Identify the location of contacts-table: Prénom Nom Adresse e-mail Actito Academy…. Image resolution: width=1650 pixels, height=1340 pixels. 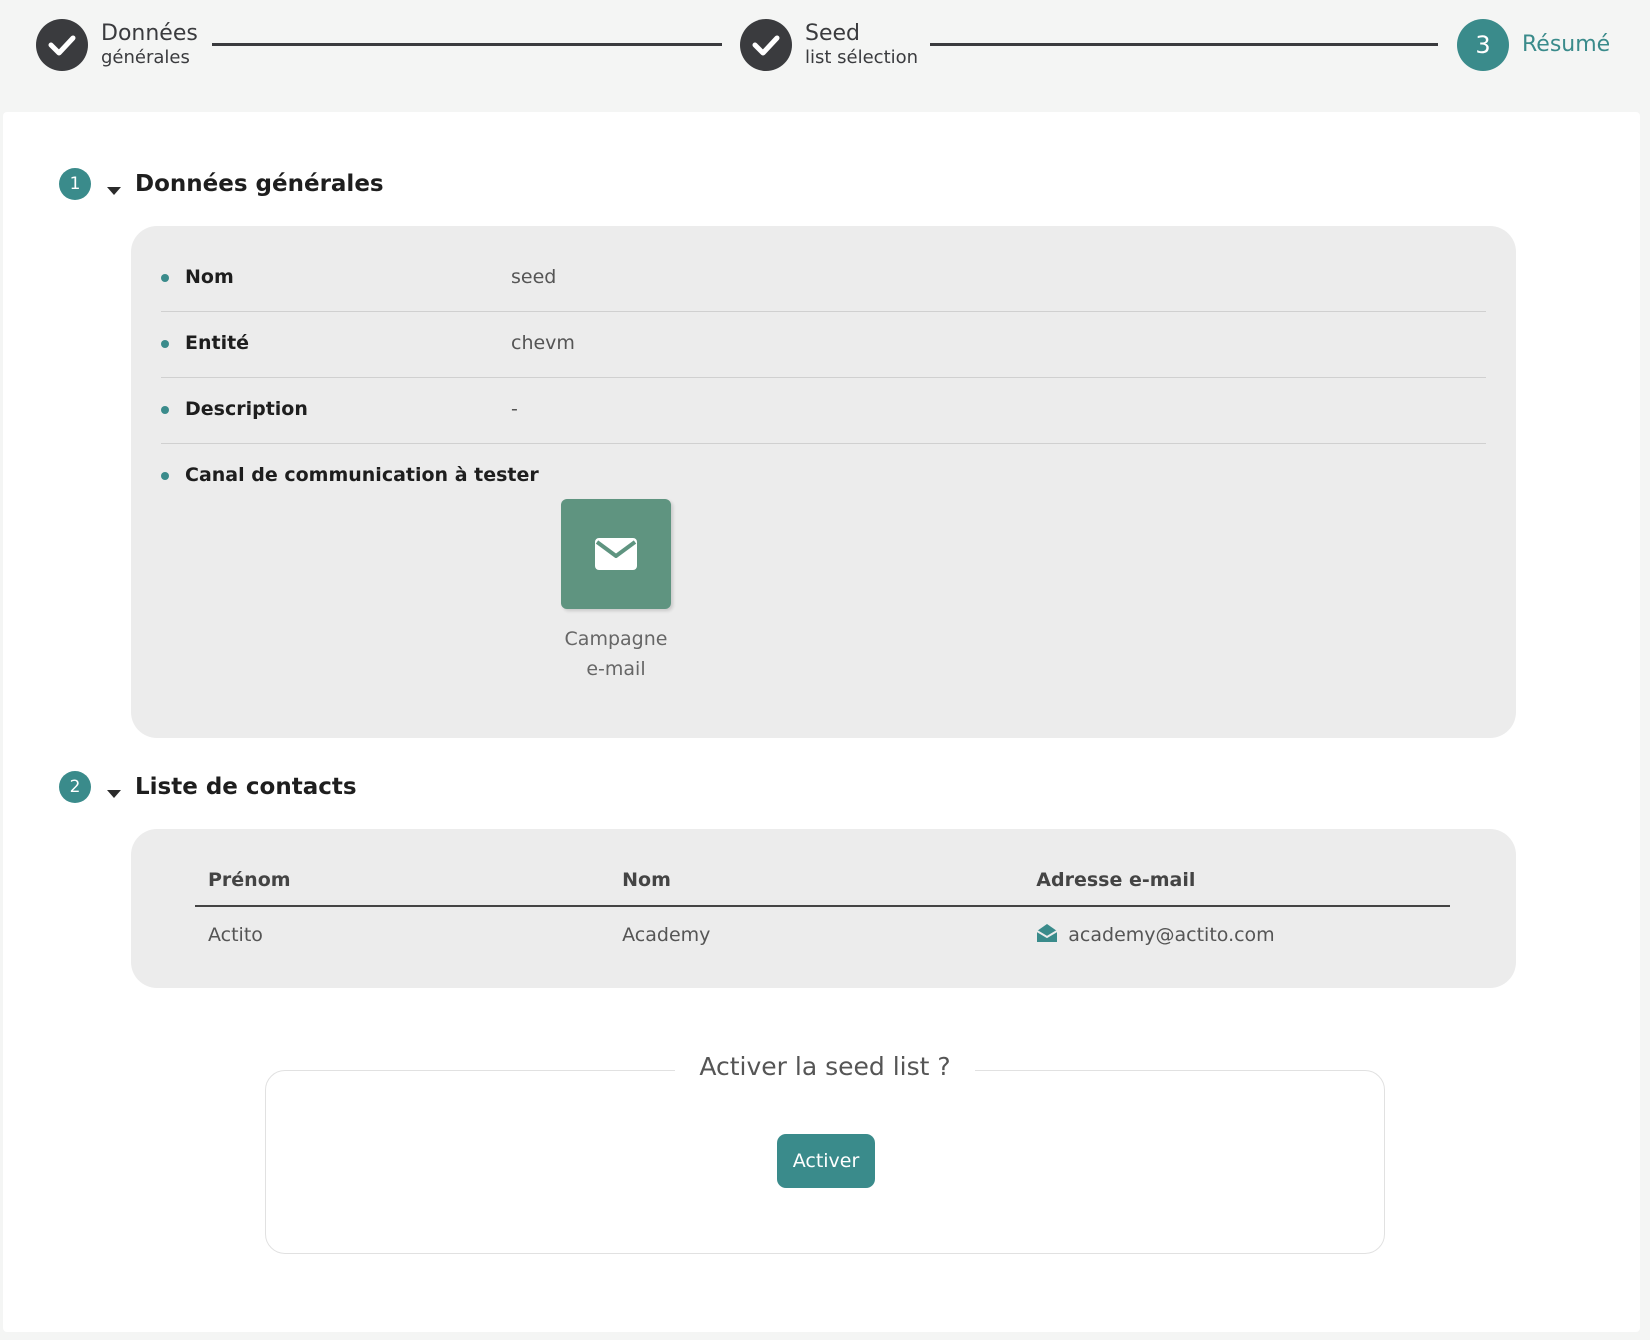
(822, 907).